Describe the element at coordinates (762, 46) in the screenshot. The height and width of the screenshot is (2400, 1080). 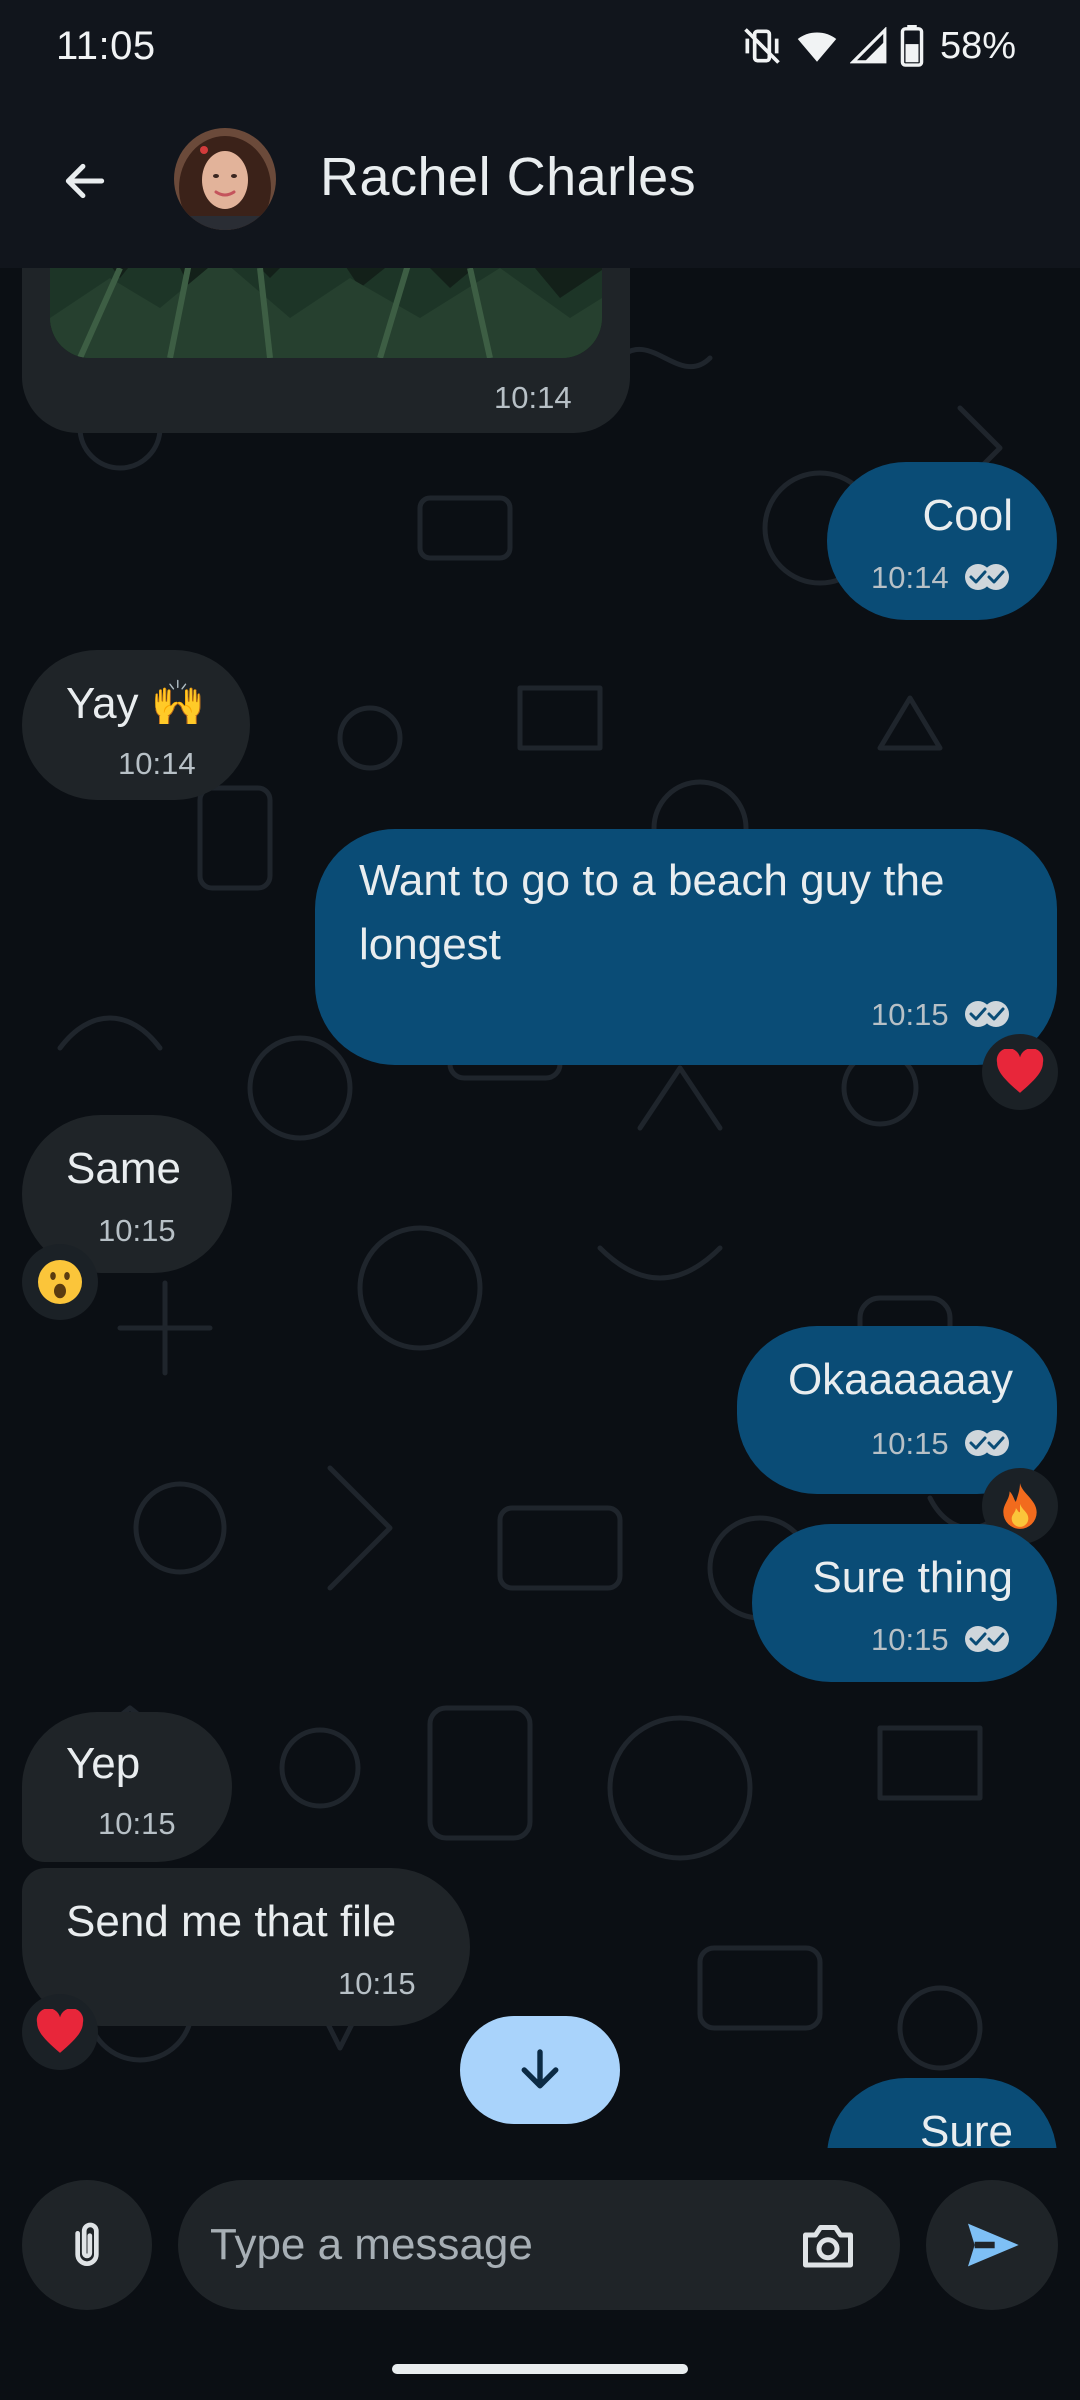
I see `vibrate-off-icon` at that location.